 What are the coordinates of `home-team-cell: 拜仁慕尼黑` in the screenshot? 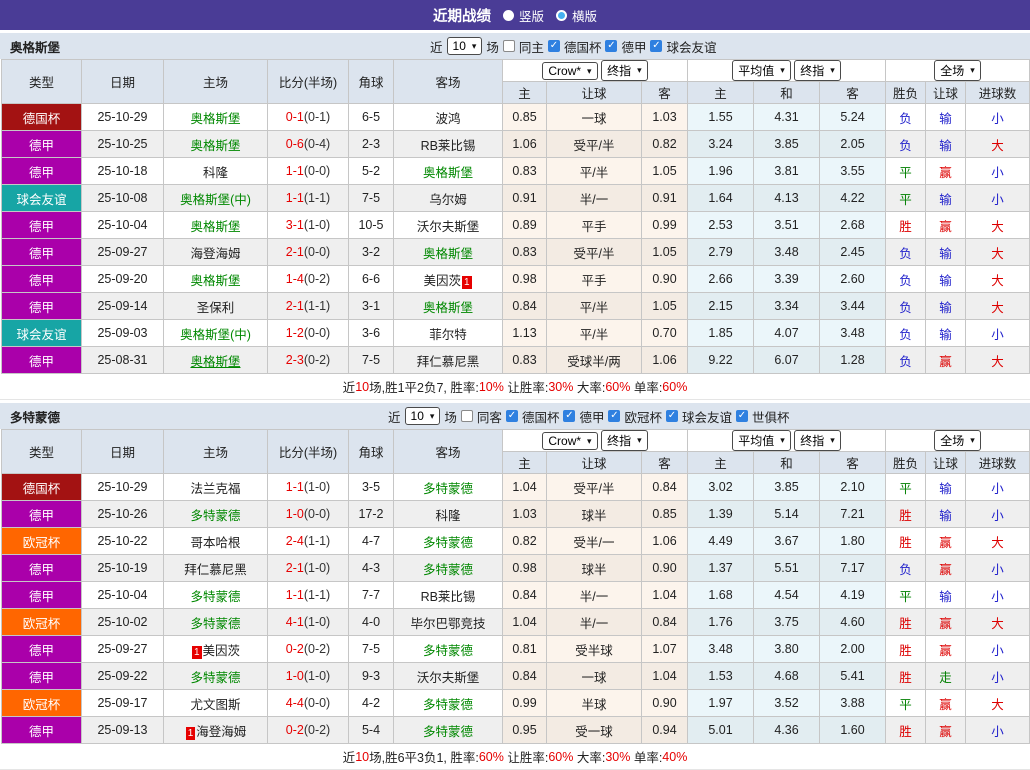 It's located at (215, 568).